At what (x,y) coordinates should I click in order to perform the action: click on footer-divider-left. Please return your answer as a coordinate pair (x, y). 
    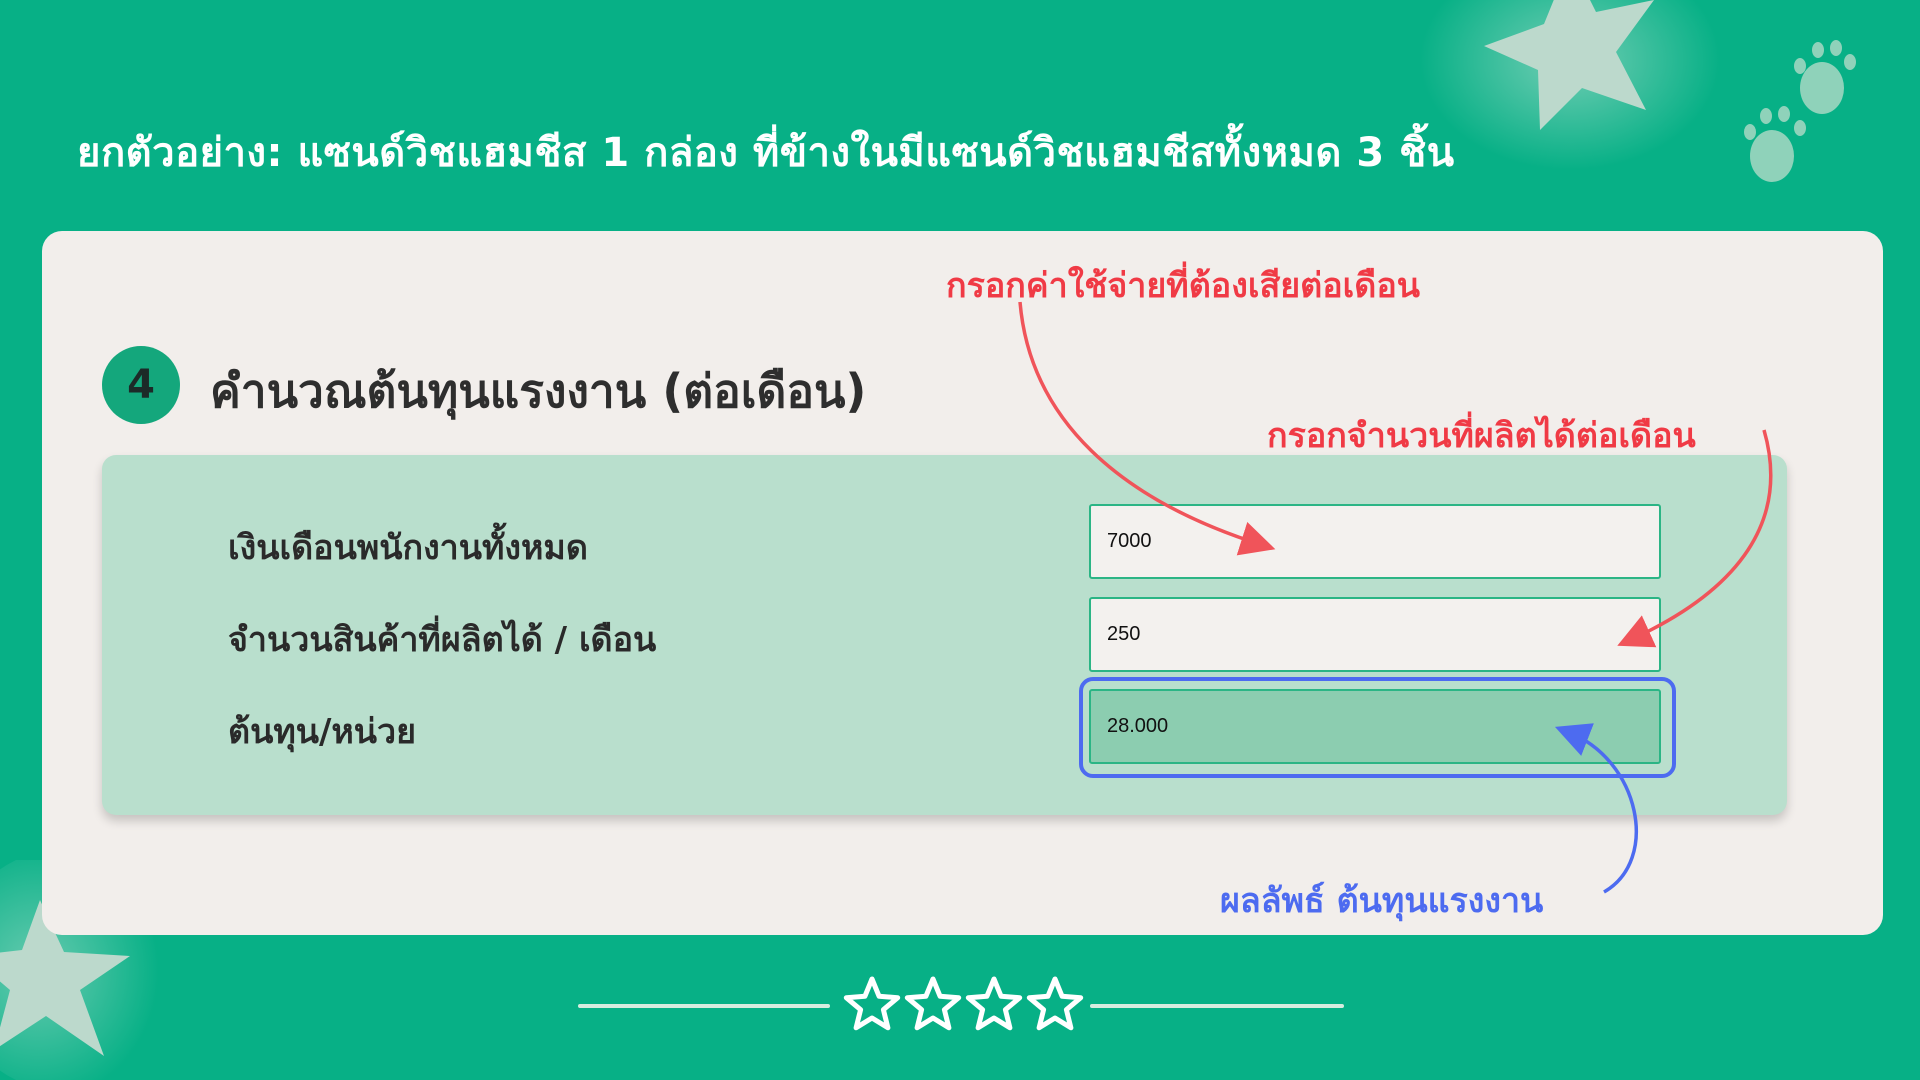
    Looking at the image, I should click on (704, 1006).